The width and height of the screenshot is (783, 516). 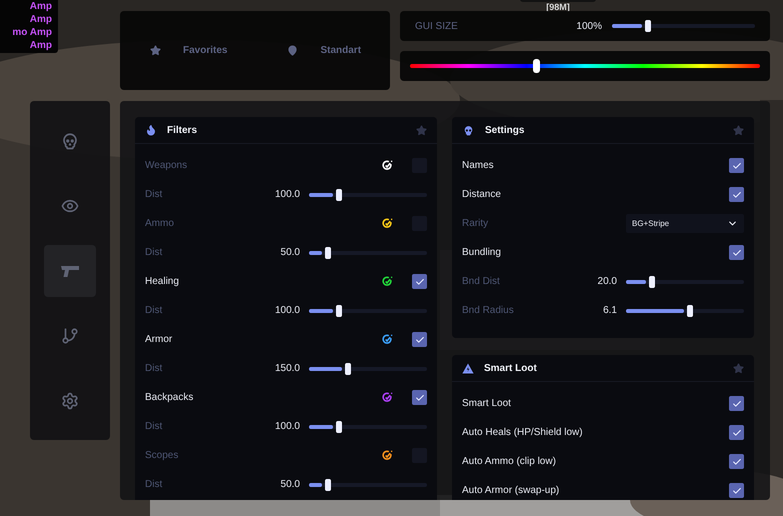 I want to click on option-label: Auto Heals (HP/Shield low), so click(x=523, y=433).